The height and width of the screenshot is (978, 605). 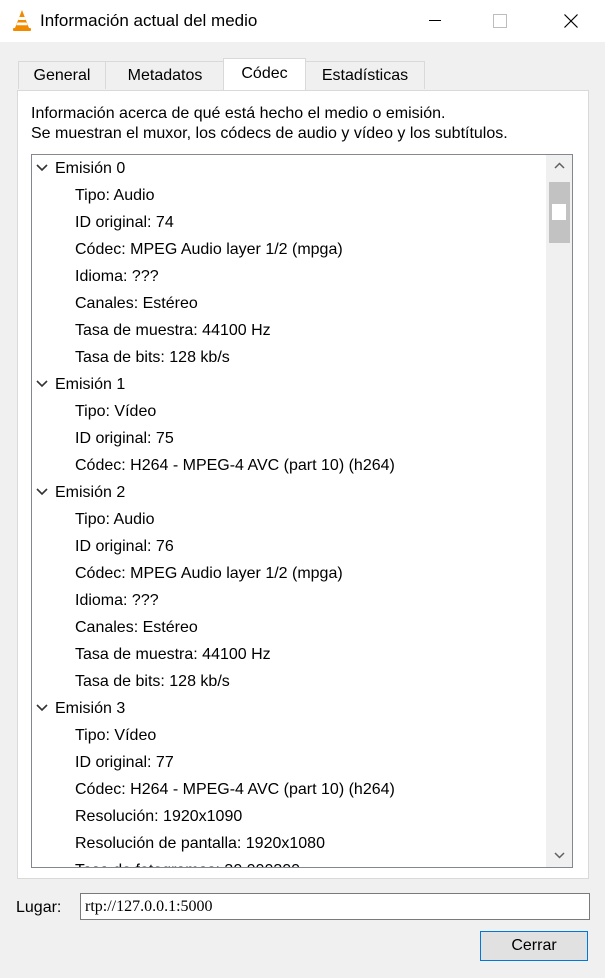 I want to click on close-icon, so click(x=571, y=21).